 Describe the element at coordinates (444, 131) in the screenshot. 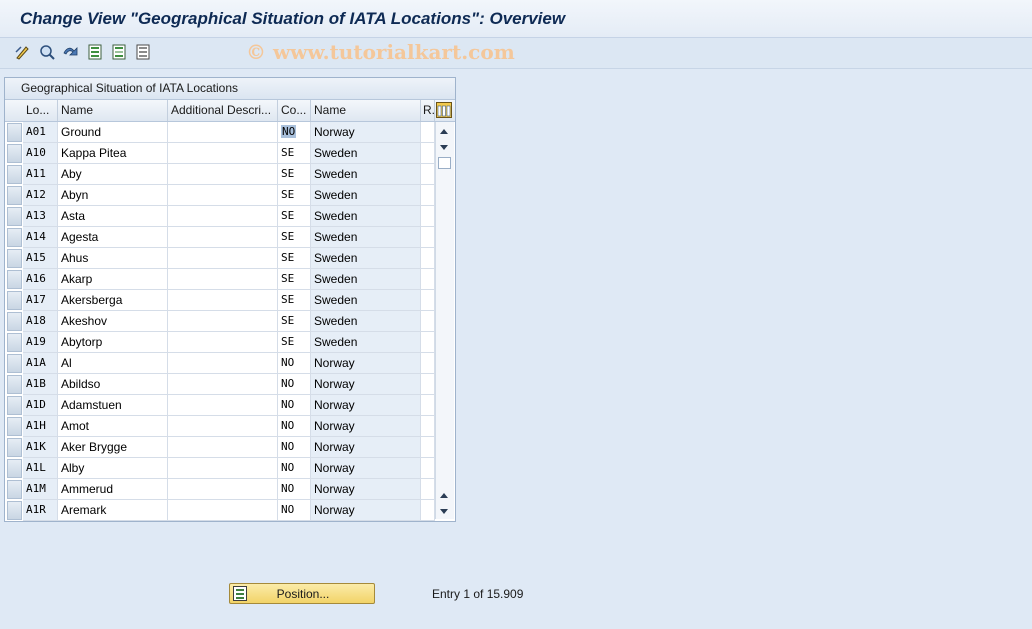

I see `scroll-up-arrow-icon` at that location.